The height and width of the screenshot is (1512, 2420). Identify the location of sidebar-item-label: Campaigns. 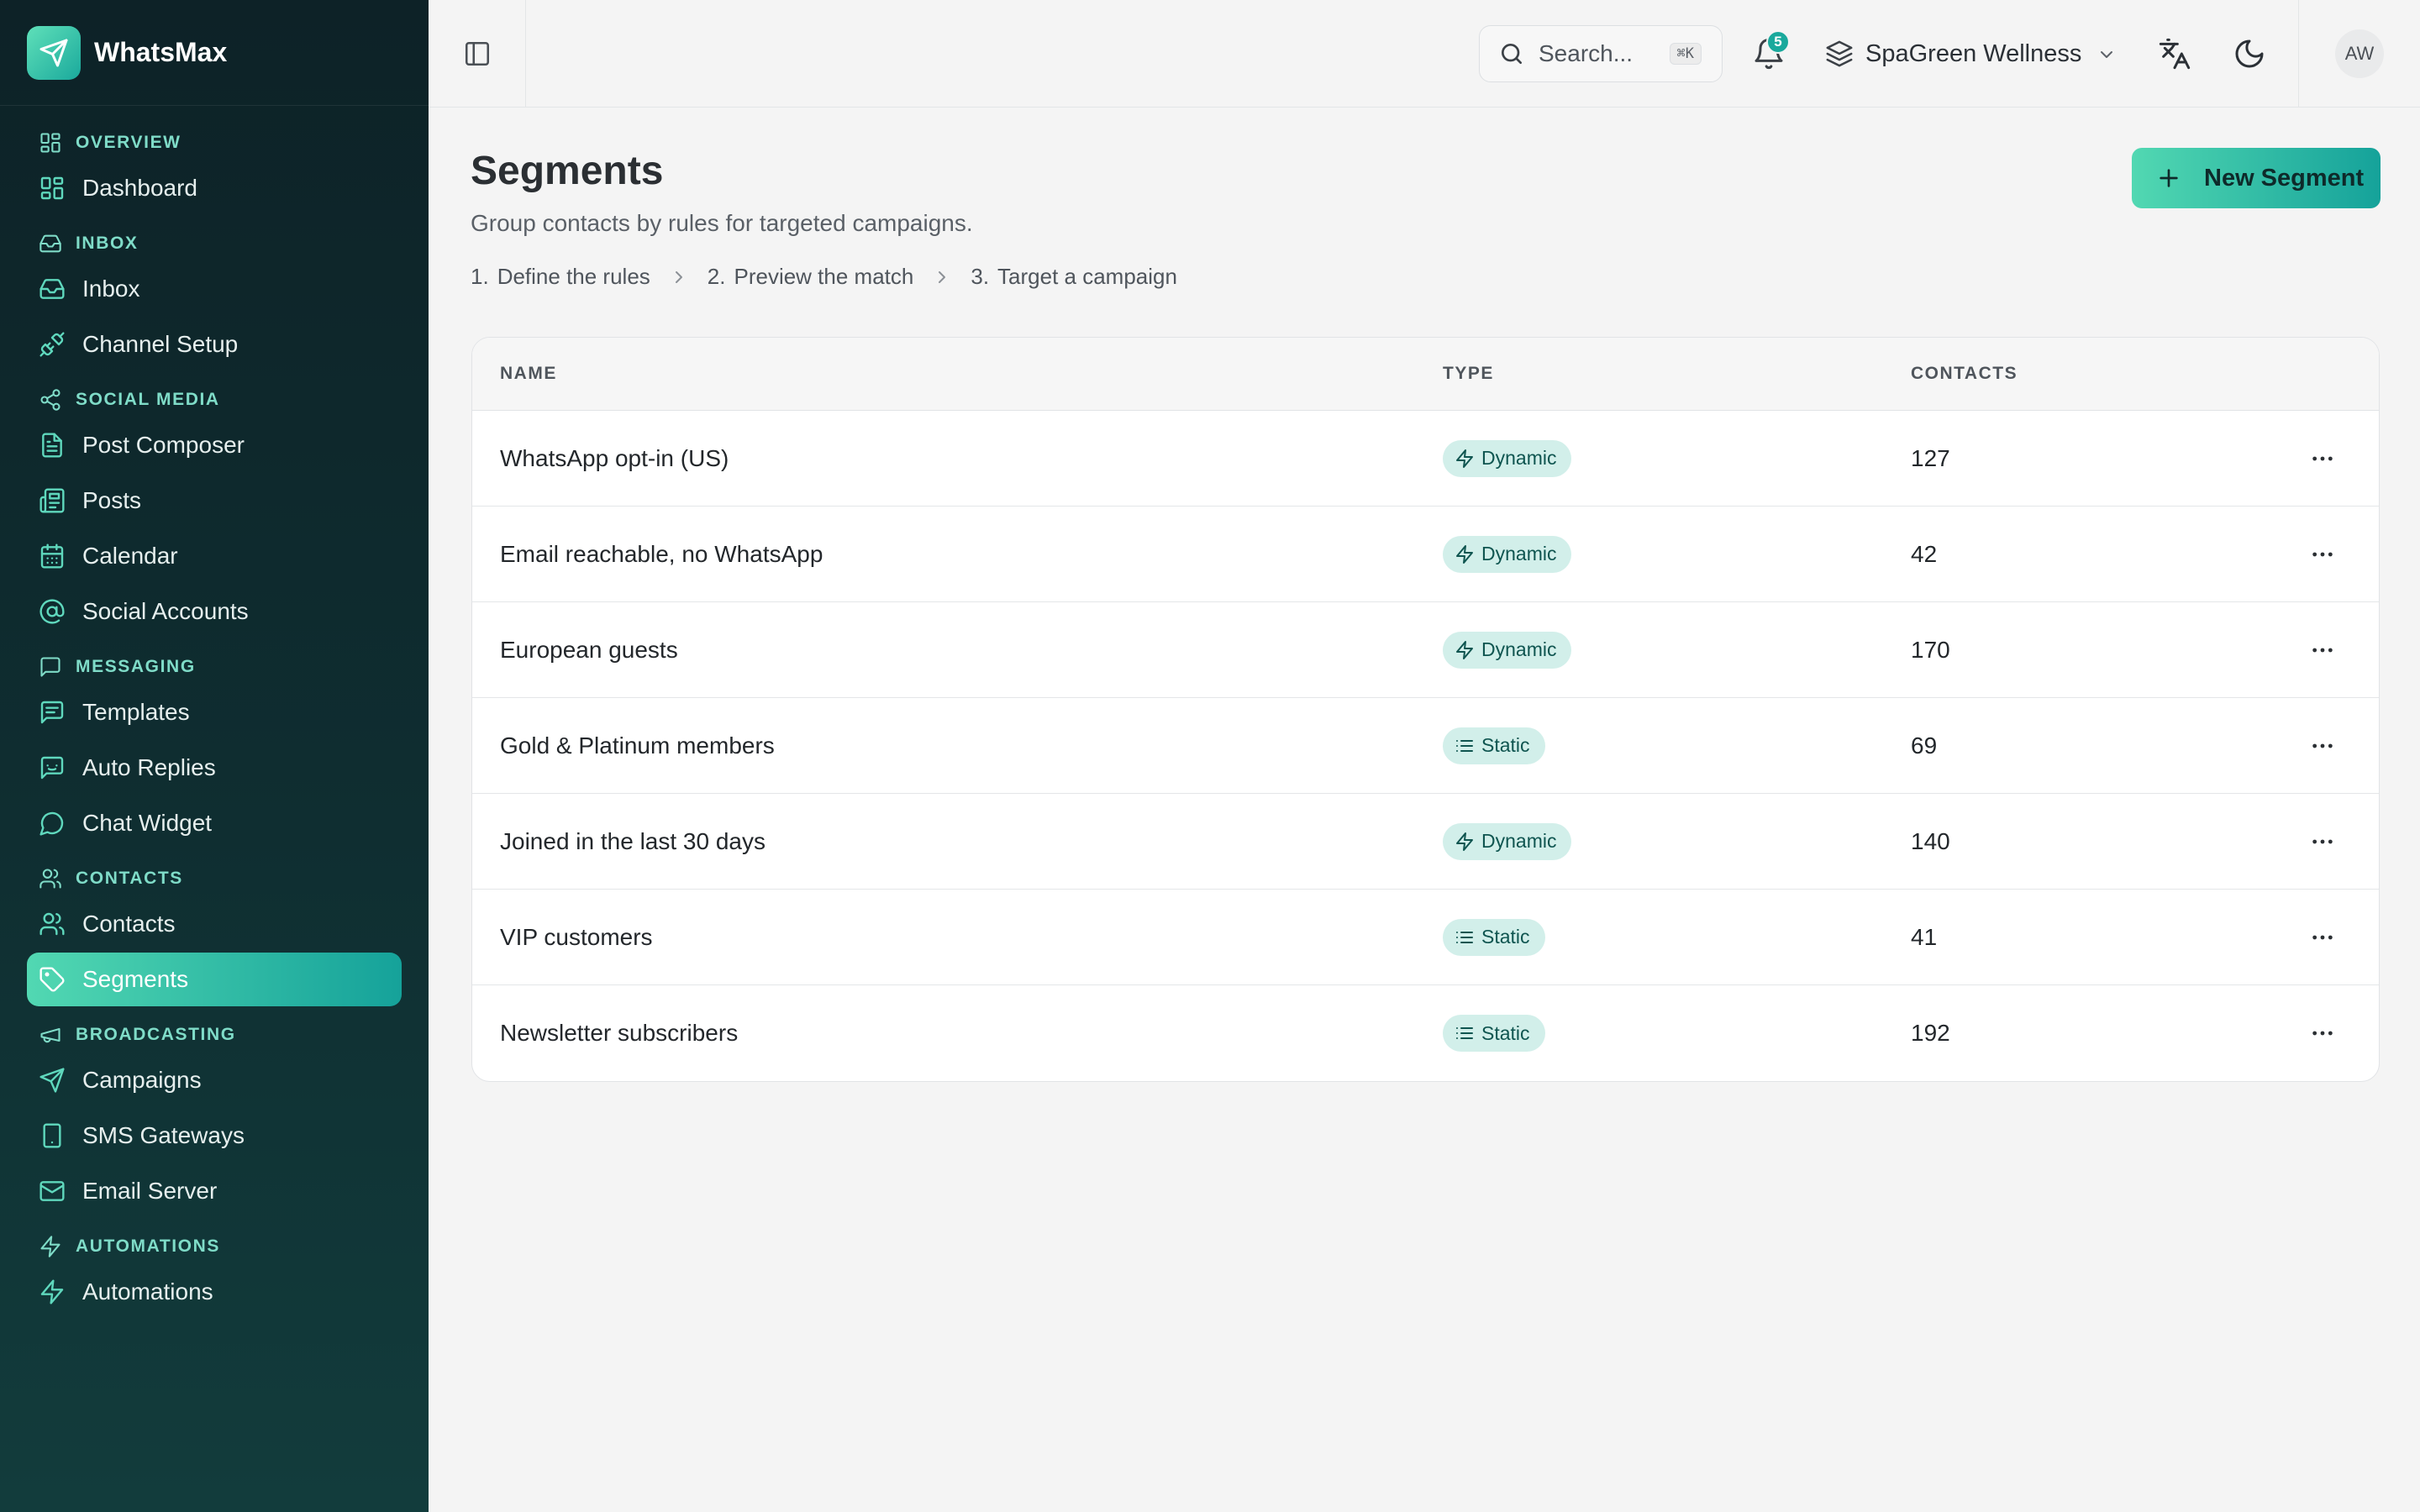
(142, 1080).